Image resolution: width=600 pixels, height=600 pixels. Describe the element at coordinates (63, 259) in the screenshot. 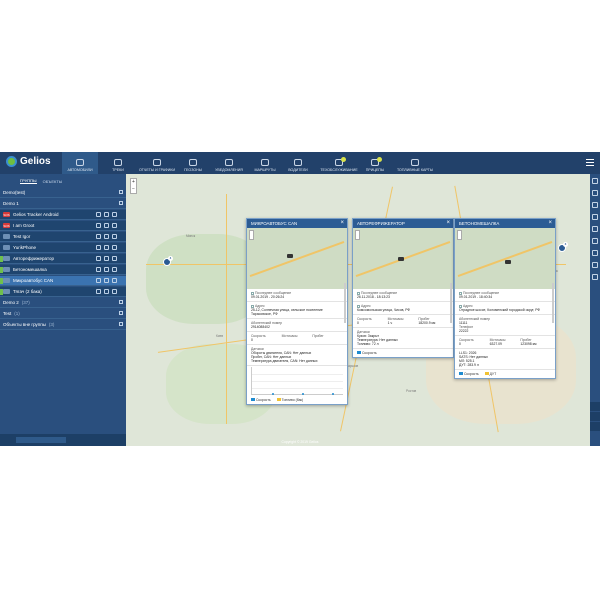

I see `vehicle-row: Авторефрижератор` at that location.